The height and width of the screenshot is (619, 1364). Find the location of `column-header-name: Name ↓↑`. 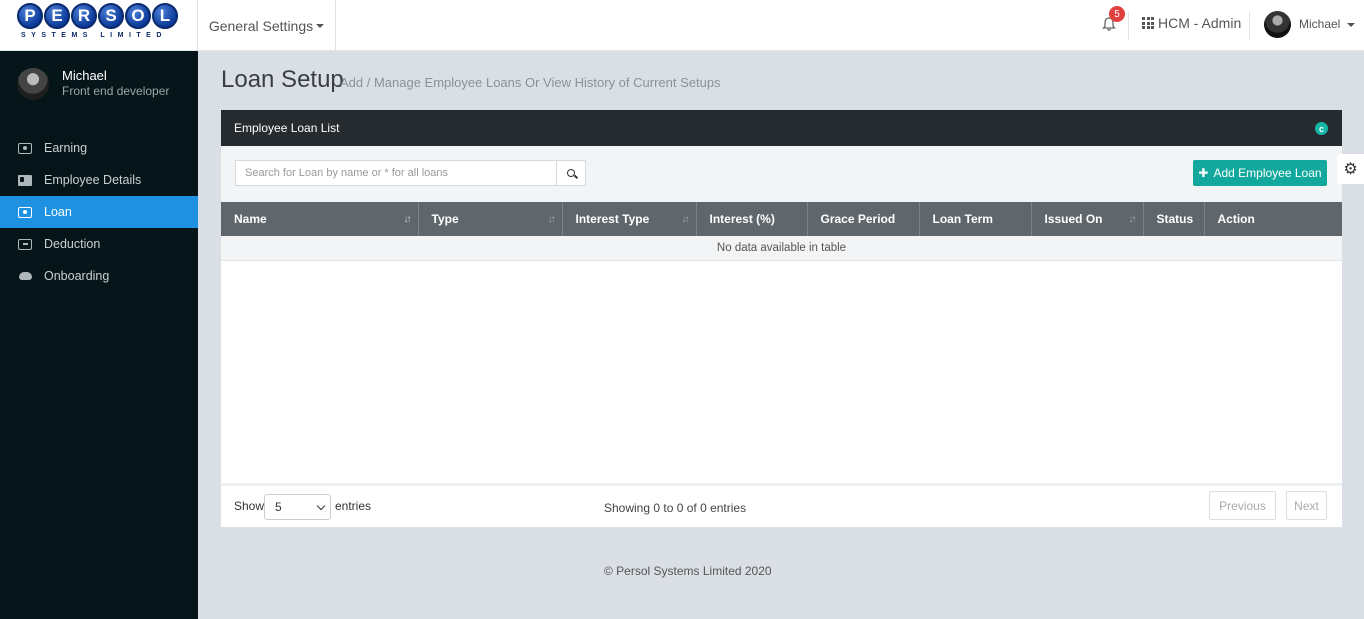

column-header-name: Name ↓↑ is located at coordinates (320, 219).